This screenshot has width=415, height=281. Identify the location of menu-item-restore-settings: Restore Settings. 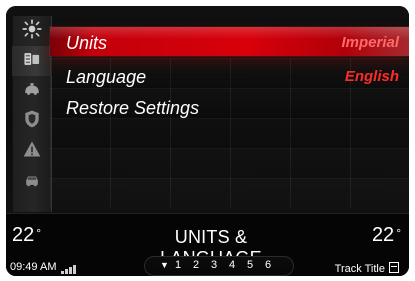
(229, 107).